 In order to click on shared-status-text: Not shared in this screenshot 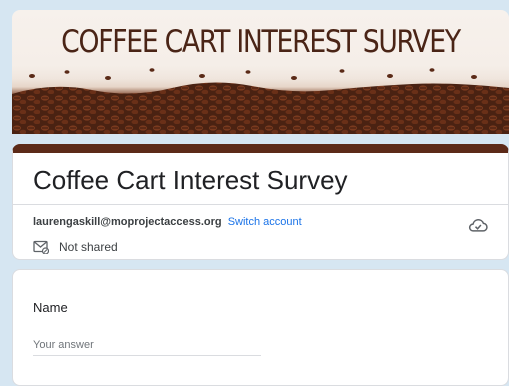, I will do `click(88, 247)`.